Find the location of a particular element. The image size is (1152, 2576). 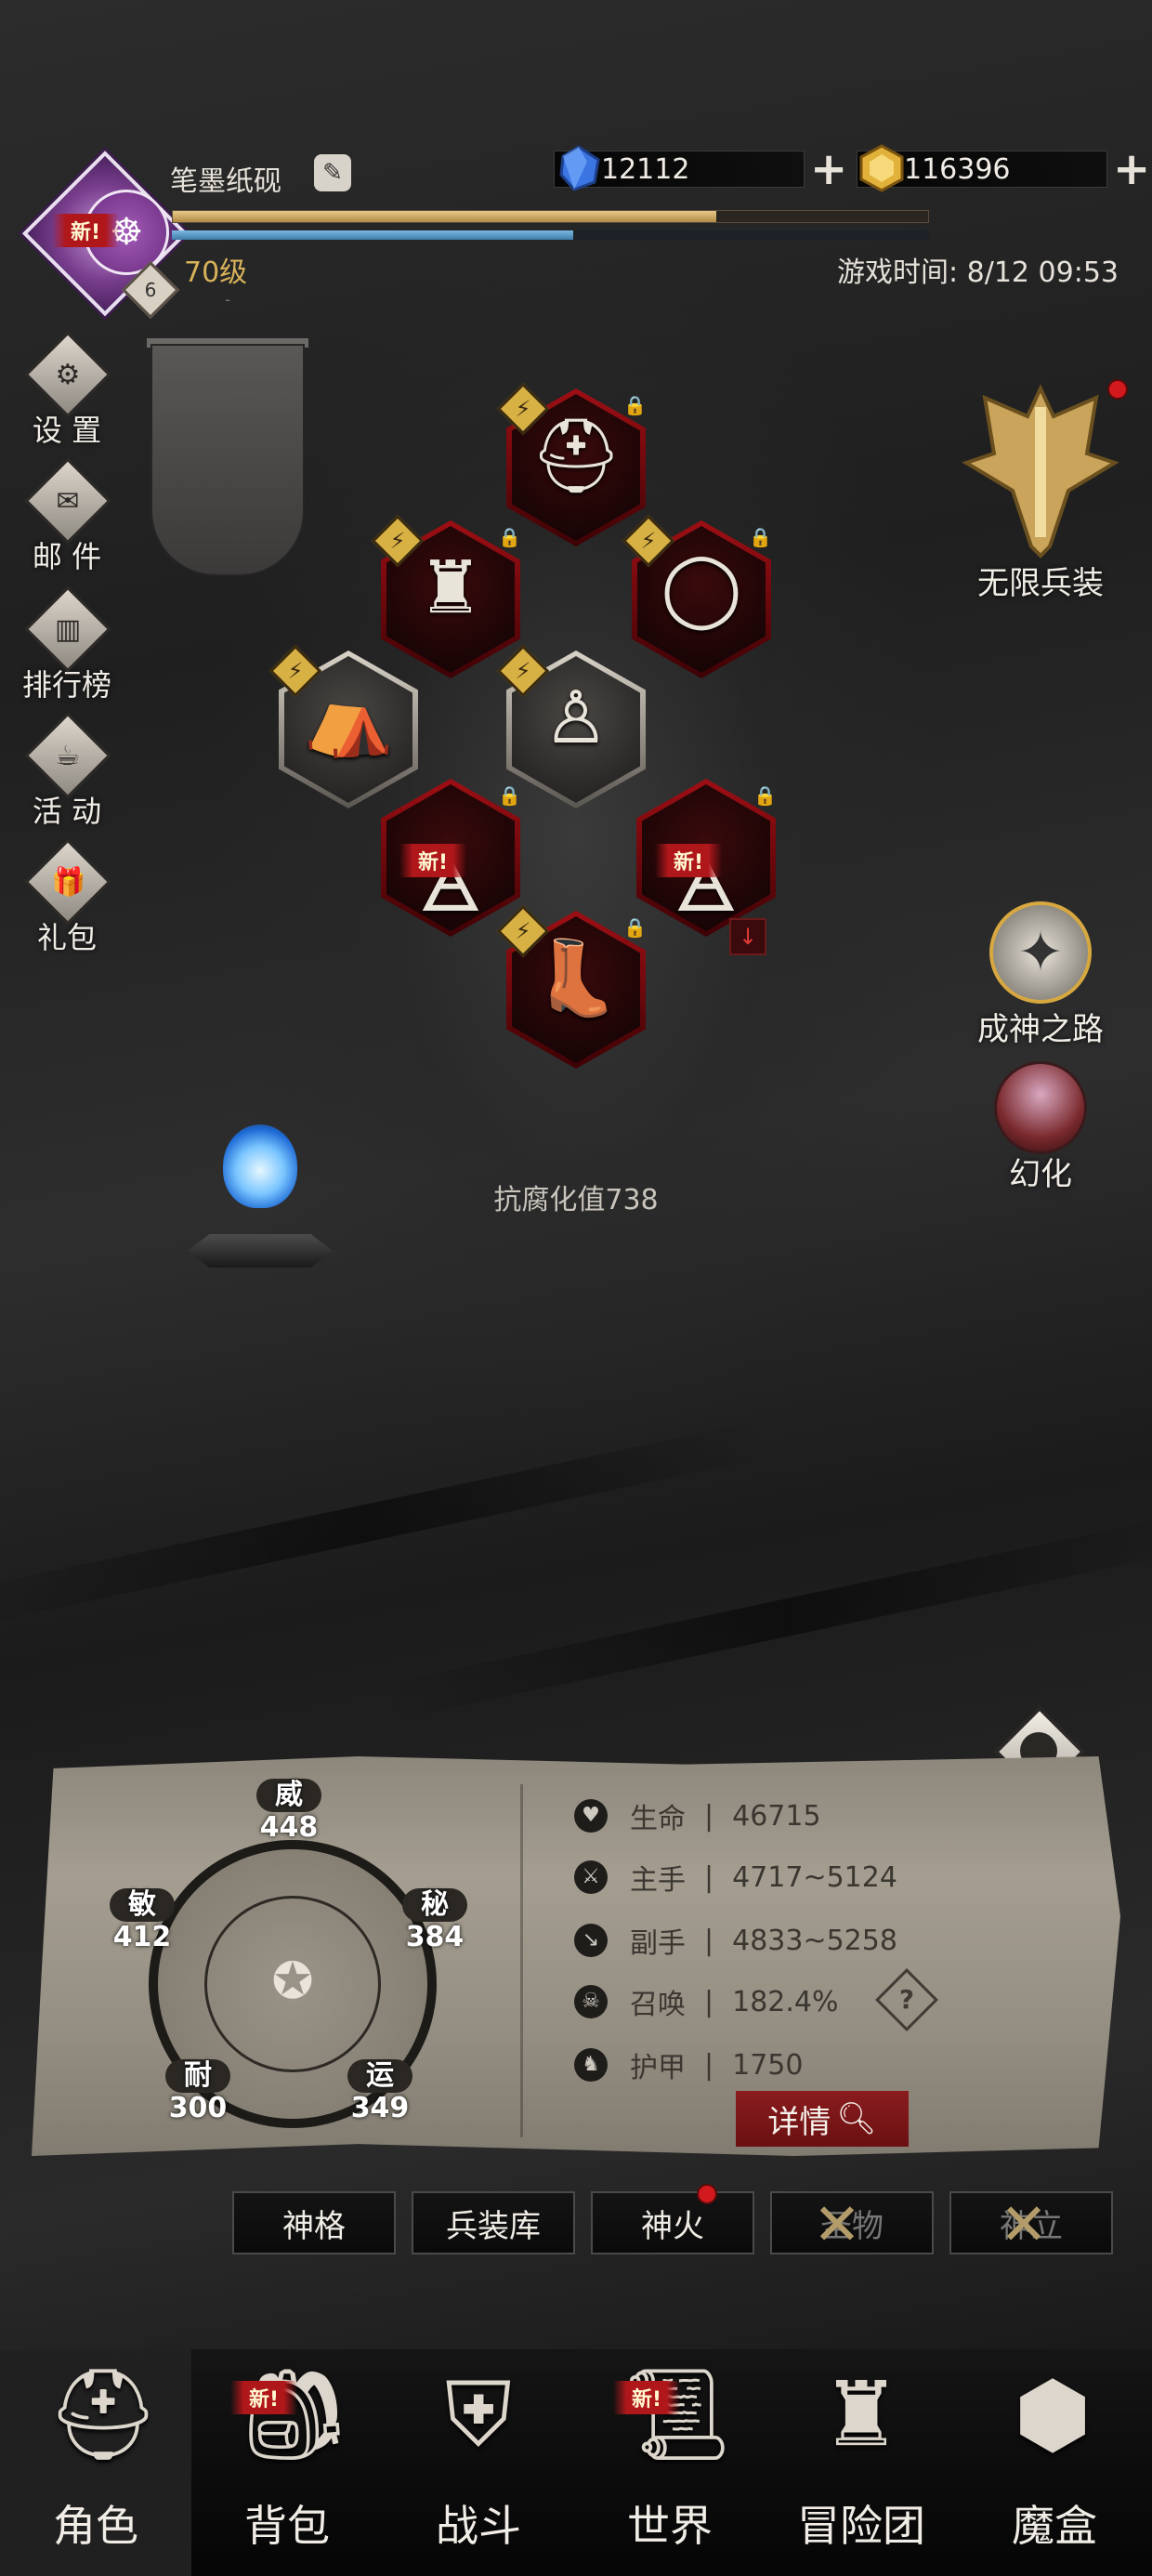

shield-sword-icon: ⛨ is located at coordinates (478, 2414).